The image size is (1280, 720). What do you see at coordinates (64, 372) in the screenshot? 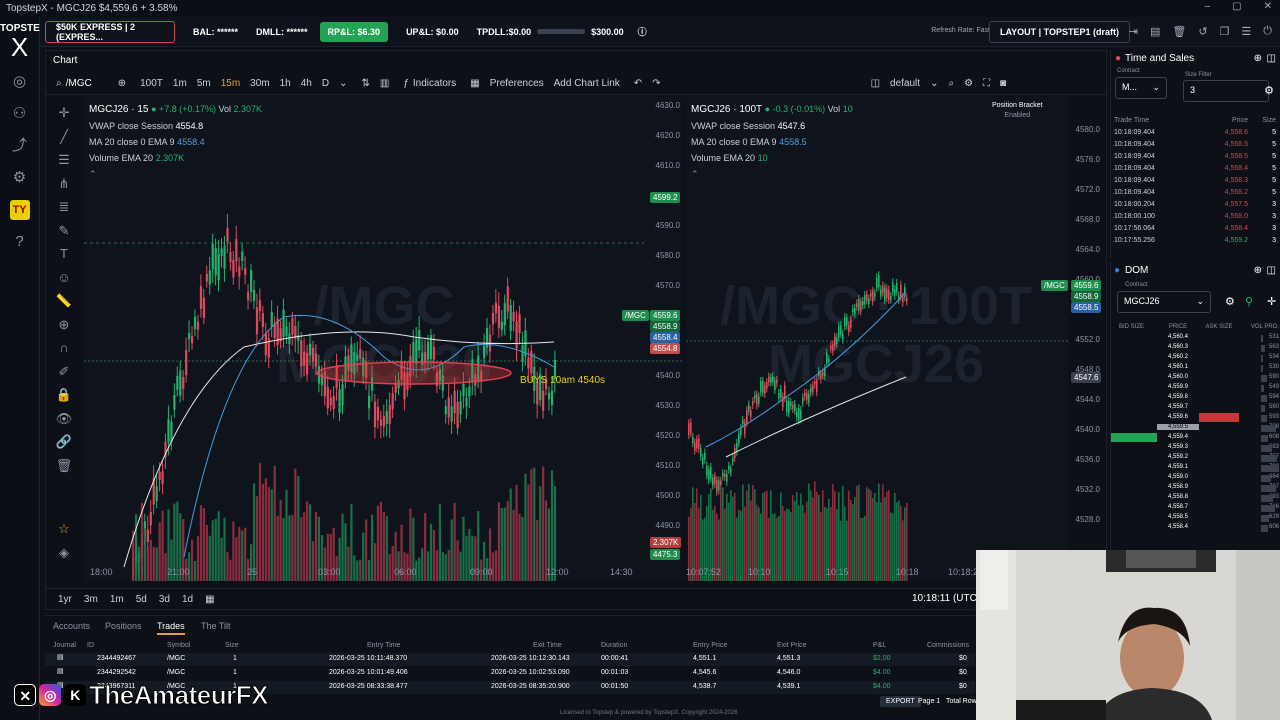
I see `pencil-lock-icon: ✐` at bounding box center [64, 372].